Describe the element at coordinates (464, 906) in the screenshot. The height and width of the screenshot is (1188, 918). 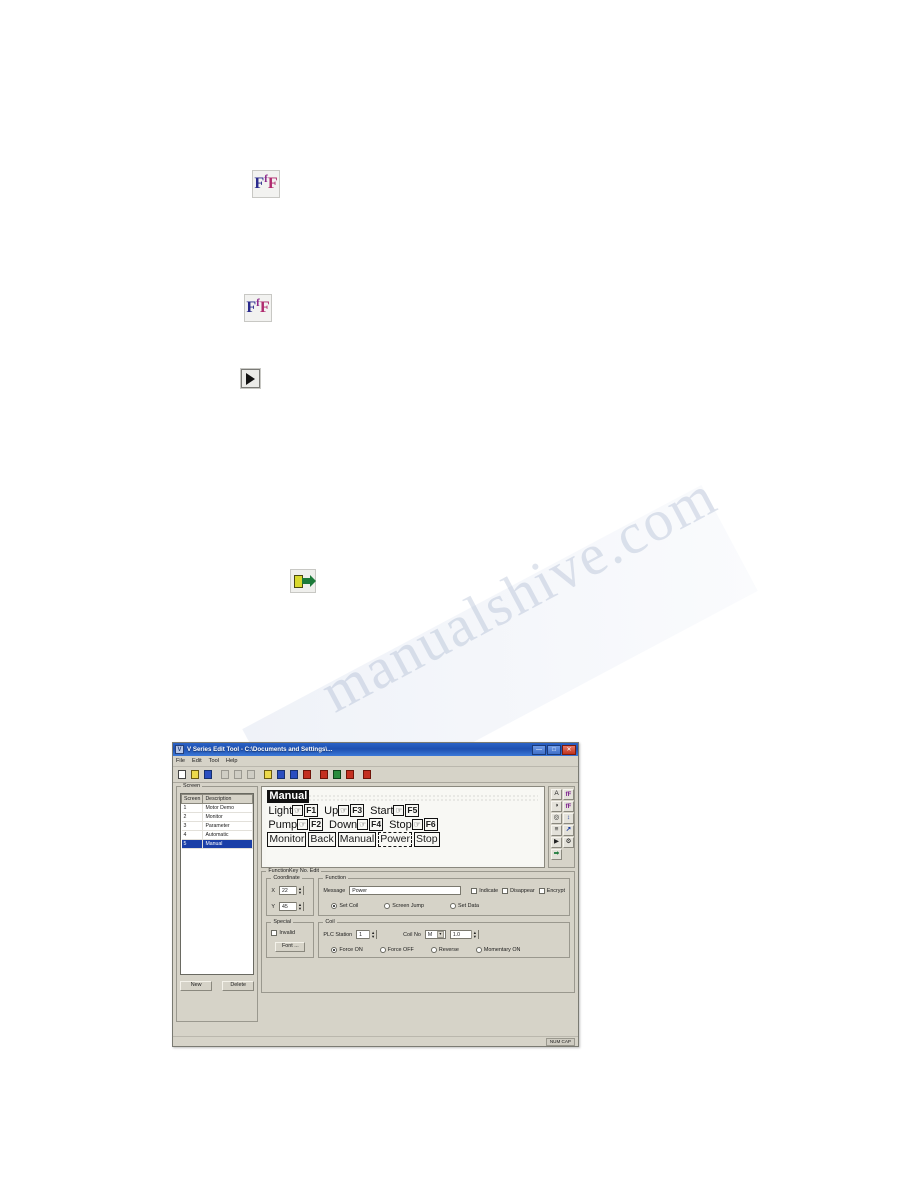
I see `set-data-radio: Set Data` at that location.